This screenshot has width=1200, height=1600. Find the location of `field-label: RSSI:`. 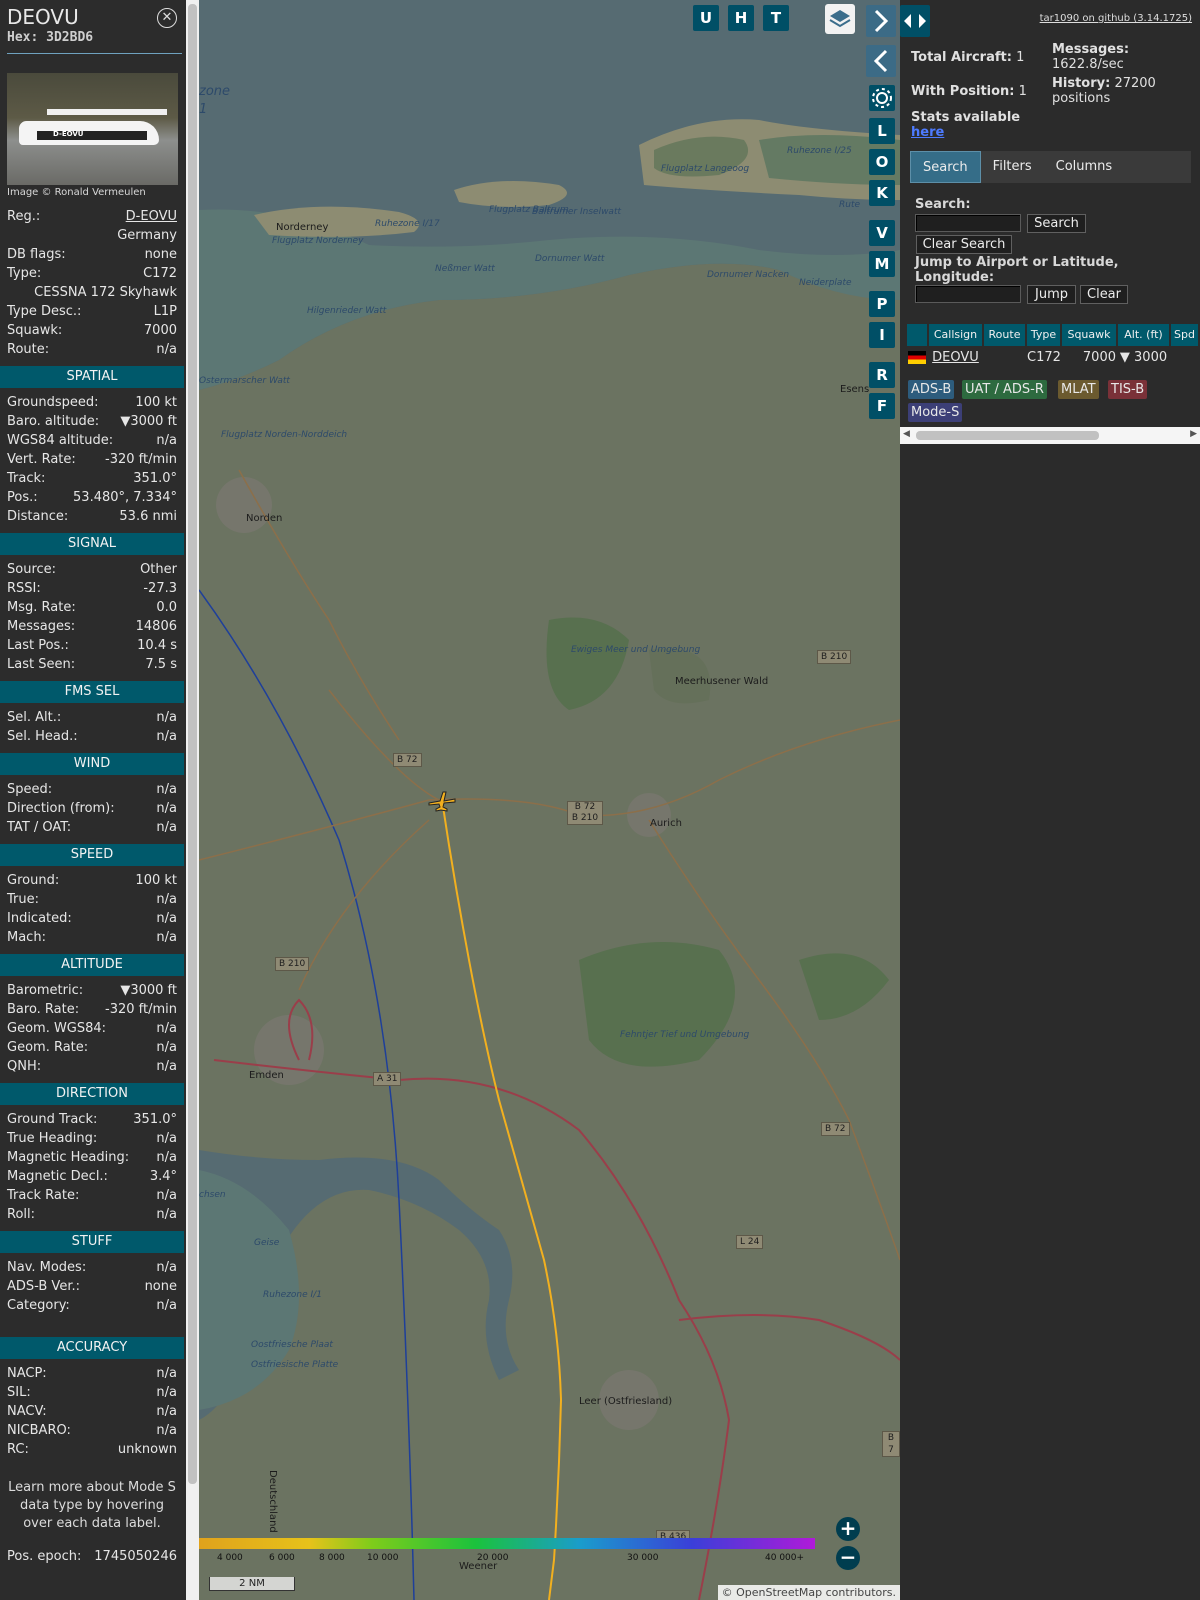

field-label: RSSI: is located at coordinates (24, 588).